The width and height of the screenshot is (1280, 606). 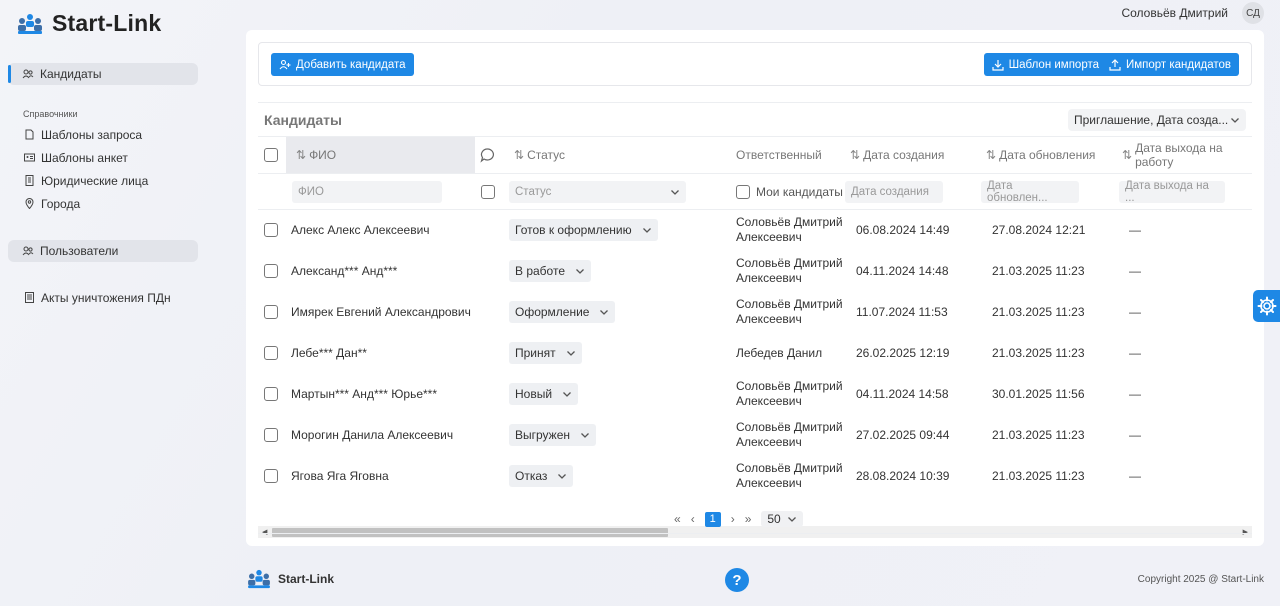 I want to click on fio-filter-input: ФИО, so click(x=367, y=191).